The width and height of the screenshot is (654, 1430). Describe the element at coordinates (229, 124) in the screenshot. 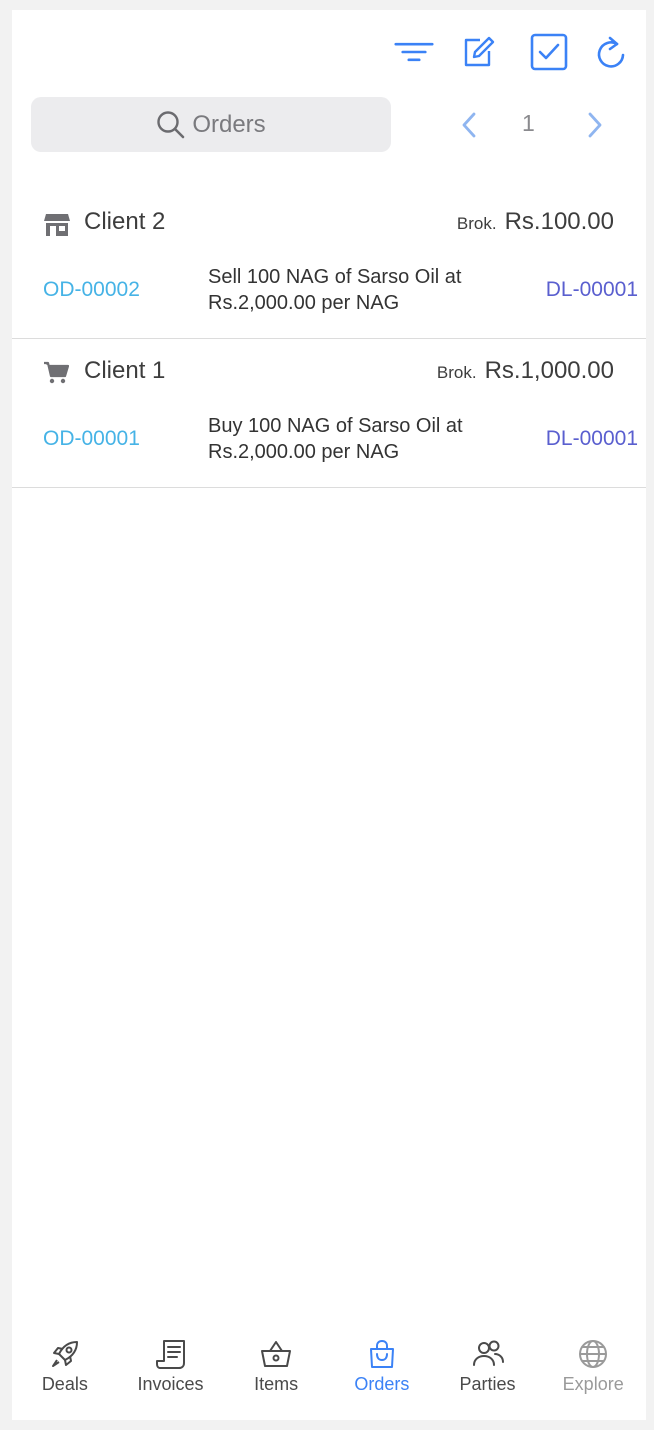

I see `search-placeholder: Orders` at that location.